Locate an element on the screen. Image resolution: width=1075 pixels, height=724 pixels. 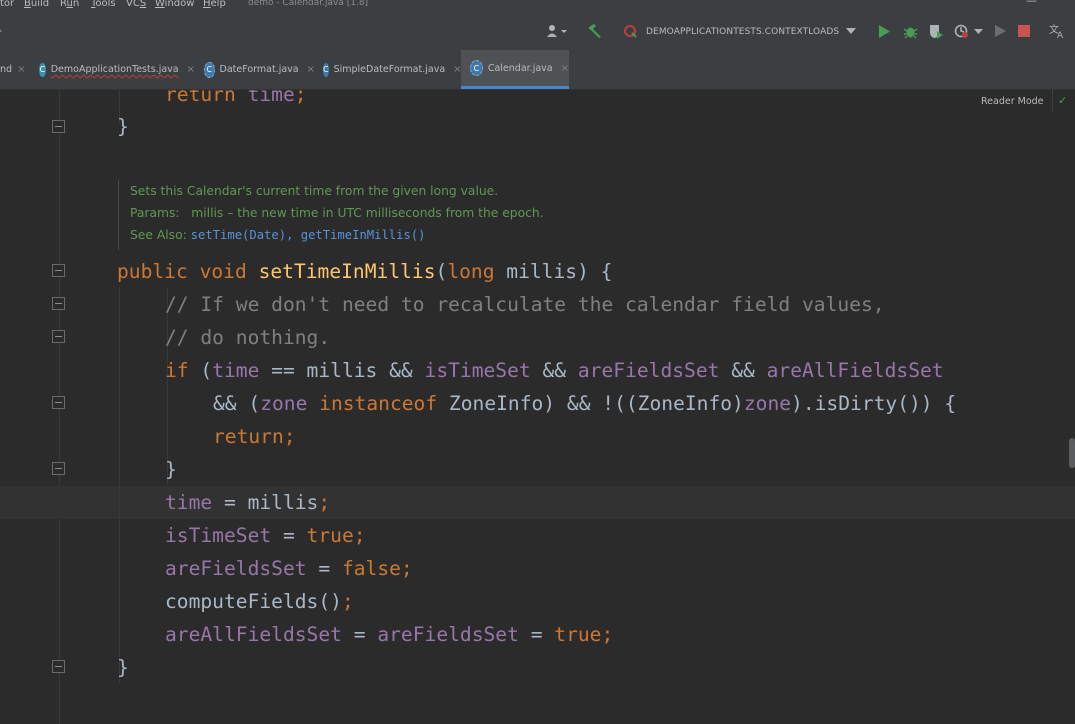
field-ref: time is located at coordinates (271, 98).